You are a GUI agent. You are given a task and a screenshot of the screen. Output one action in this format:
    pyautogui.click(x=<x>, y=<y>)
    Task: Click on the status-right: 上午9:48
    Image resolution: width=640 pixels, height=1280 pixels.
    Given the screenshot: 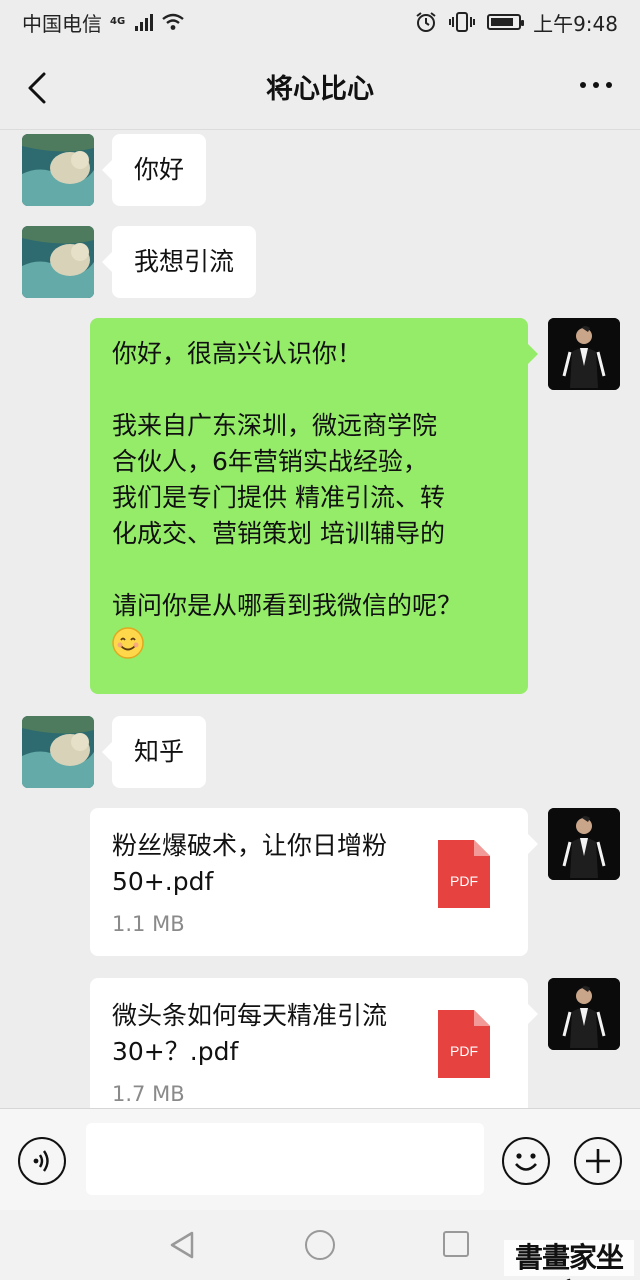 What is the action you would take?
    pyautogui.click(x=516, y=22)
    